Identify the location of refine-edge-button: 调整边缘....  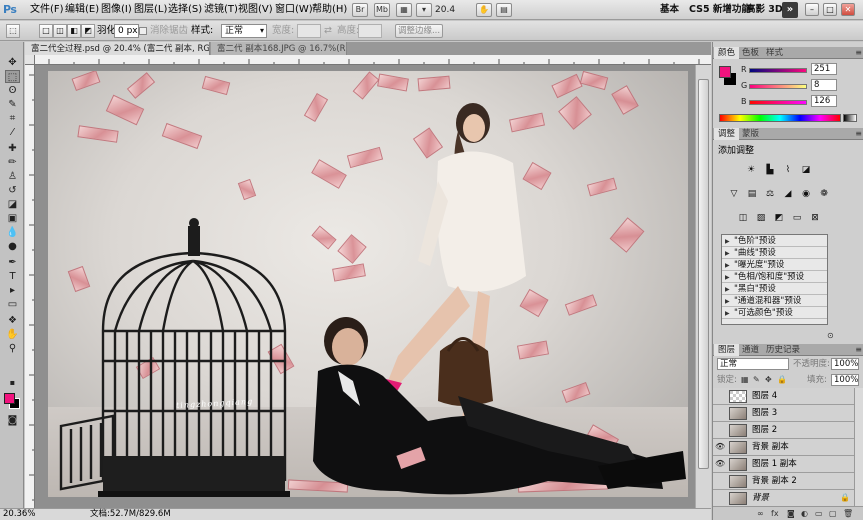
(419, 31).